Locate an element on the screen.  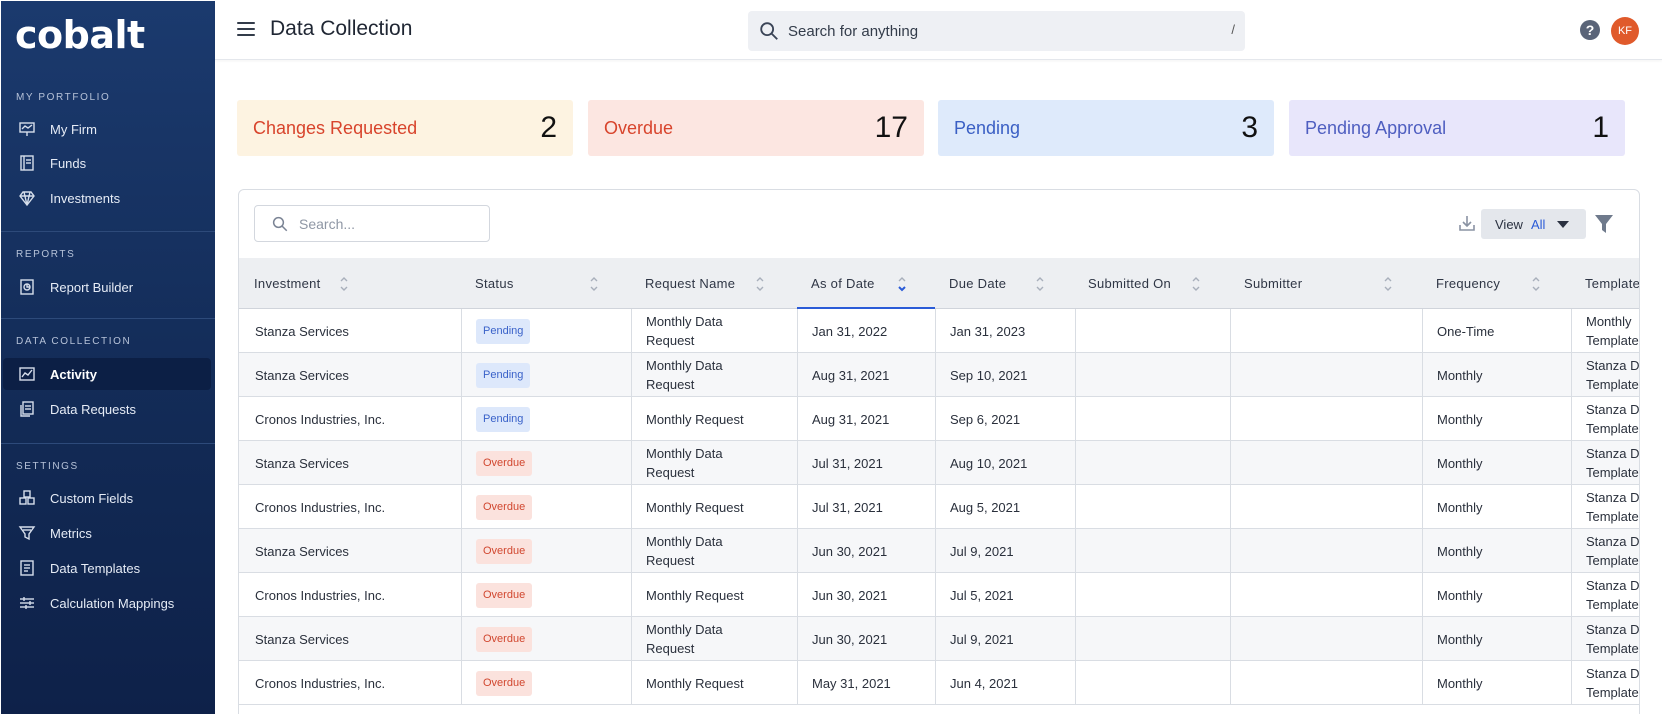
view-filter-dropdown: View All is located at coordinates (1533, 224).